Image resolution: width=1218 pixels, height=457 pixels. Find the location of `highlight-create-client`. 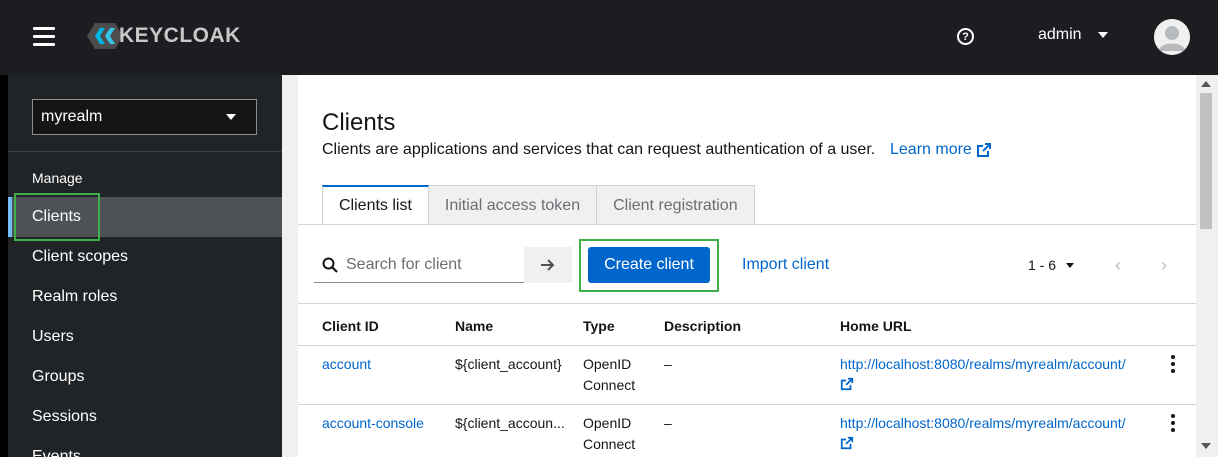

highlight-create-client is located at coordinates (649, 265).